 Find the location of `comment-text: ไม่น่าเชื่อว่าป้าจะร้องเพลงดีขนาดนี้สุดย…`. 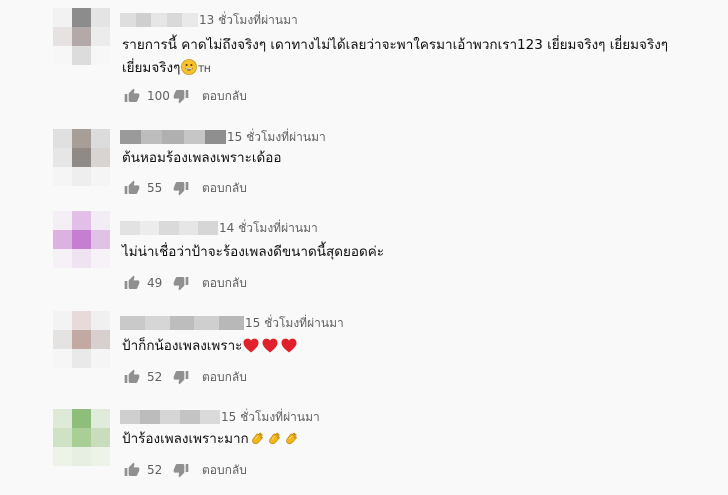

comment-text: ไม่น่าเชื่อว่าป้าจะร้องเพลงดีขนาดนี้สุดย… is located at coordinates (253, 252).